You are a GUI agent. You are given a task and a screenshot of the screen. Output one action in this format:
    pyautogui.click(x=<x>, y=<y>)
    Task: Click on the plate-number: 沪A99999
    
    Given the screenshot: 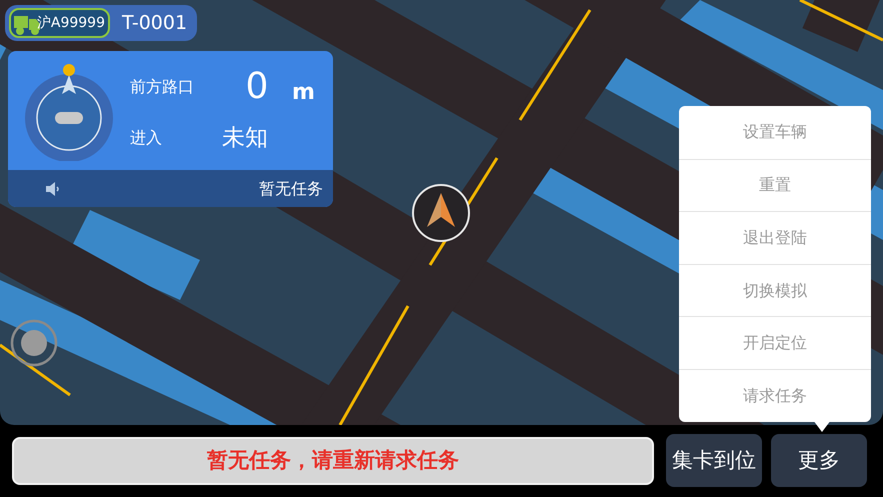 What is the action you would take?
    pyautogui.click(x=70, y=23)
    